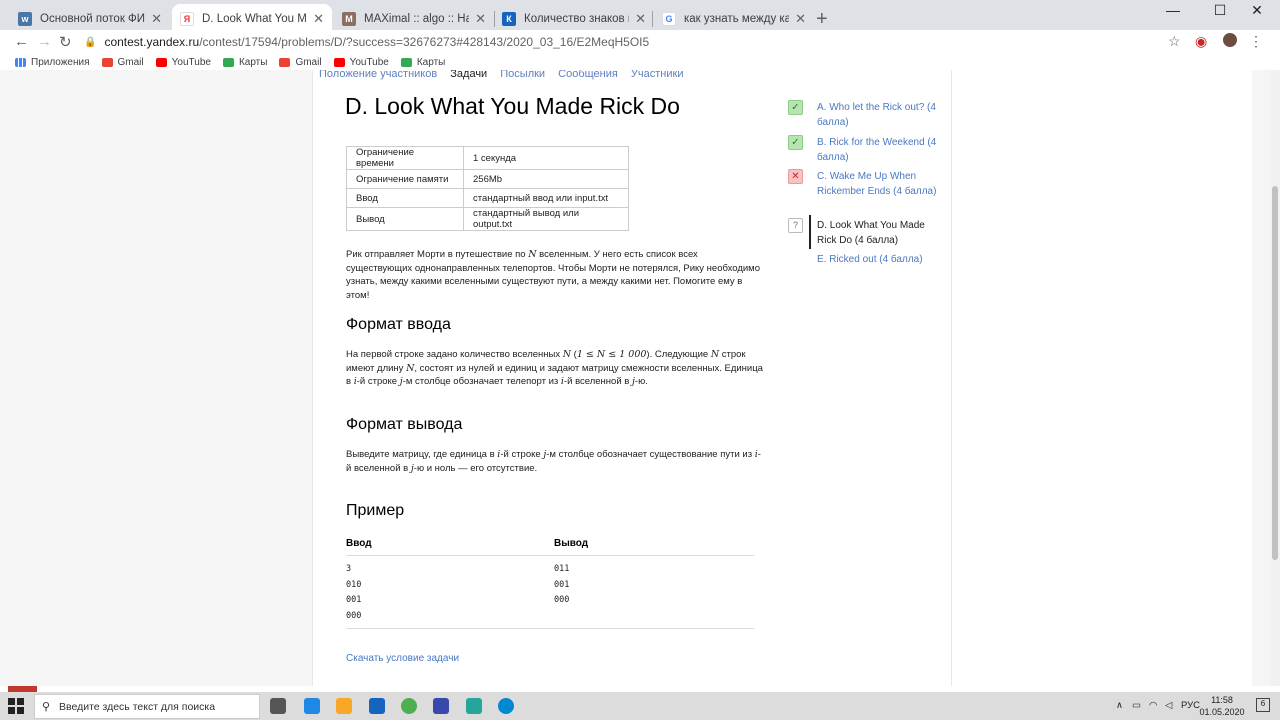  I want to click on window-close-icon: ✕, so click(1257, 10).